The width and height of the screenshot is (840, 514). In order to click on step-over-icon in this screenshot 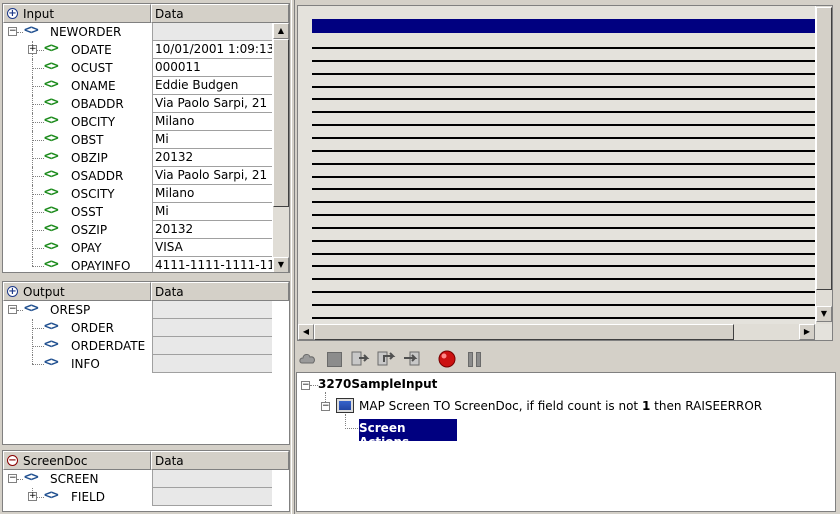, I will do `click(386, 359)`.